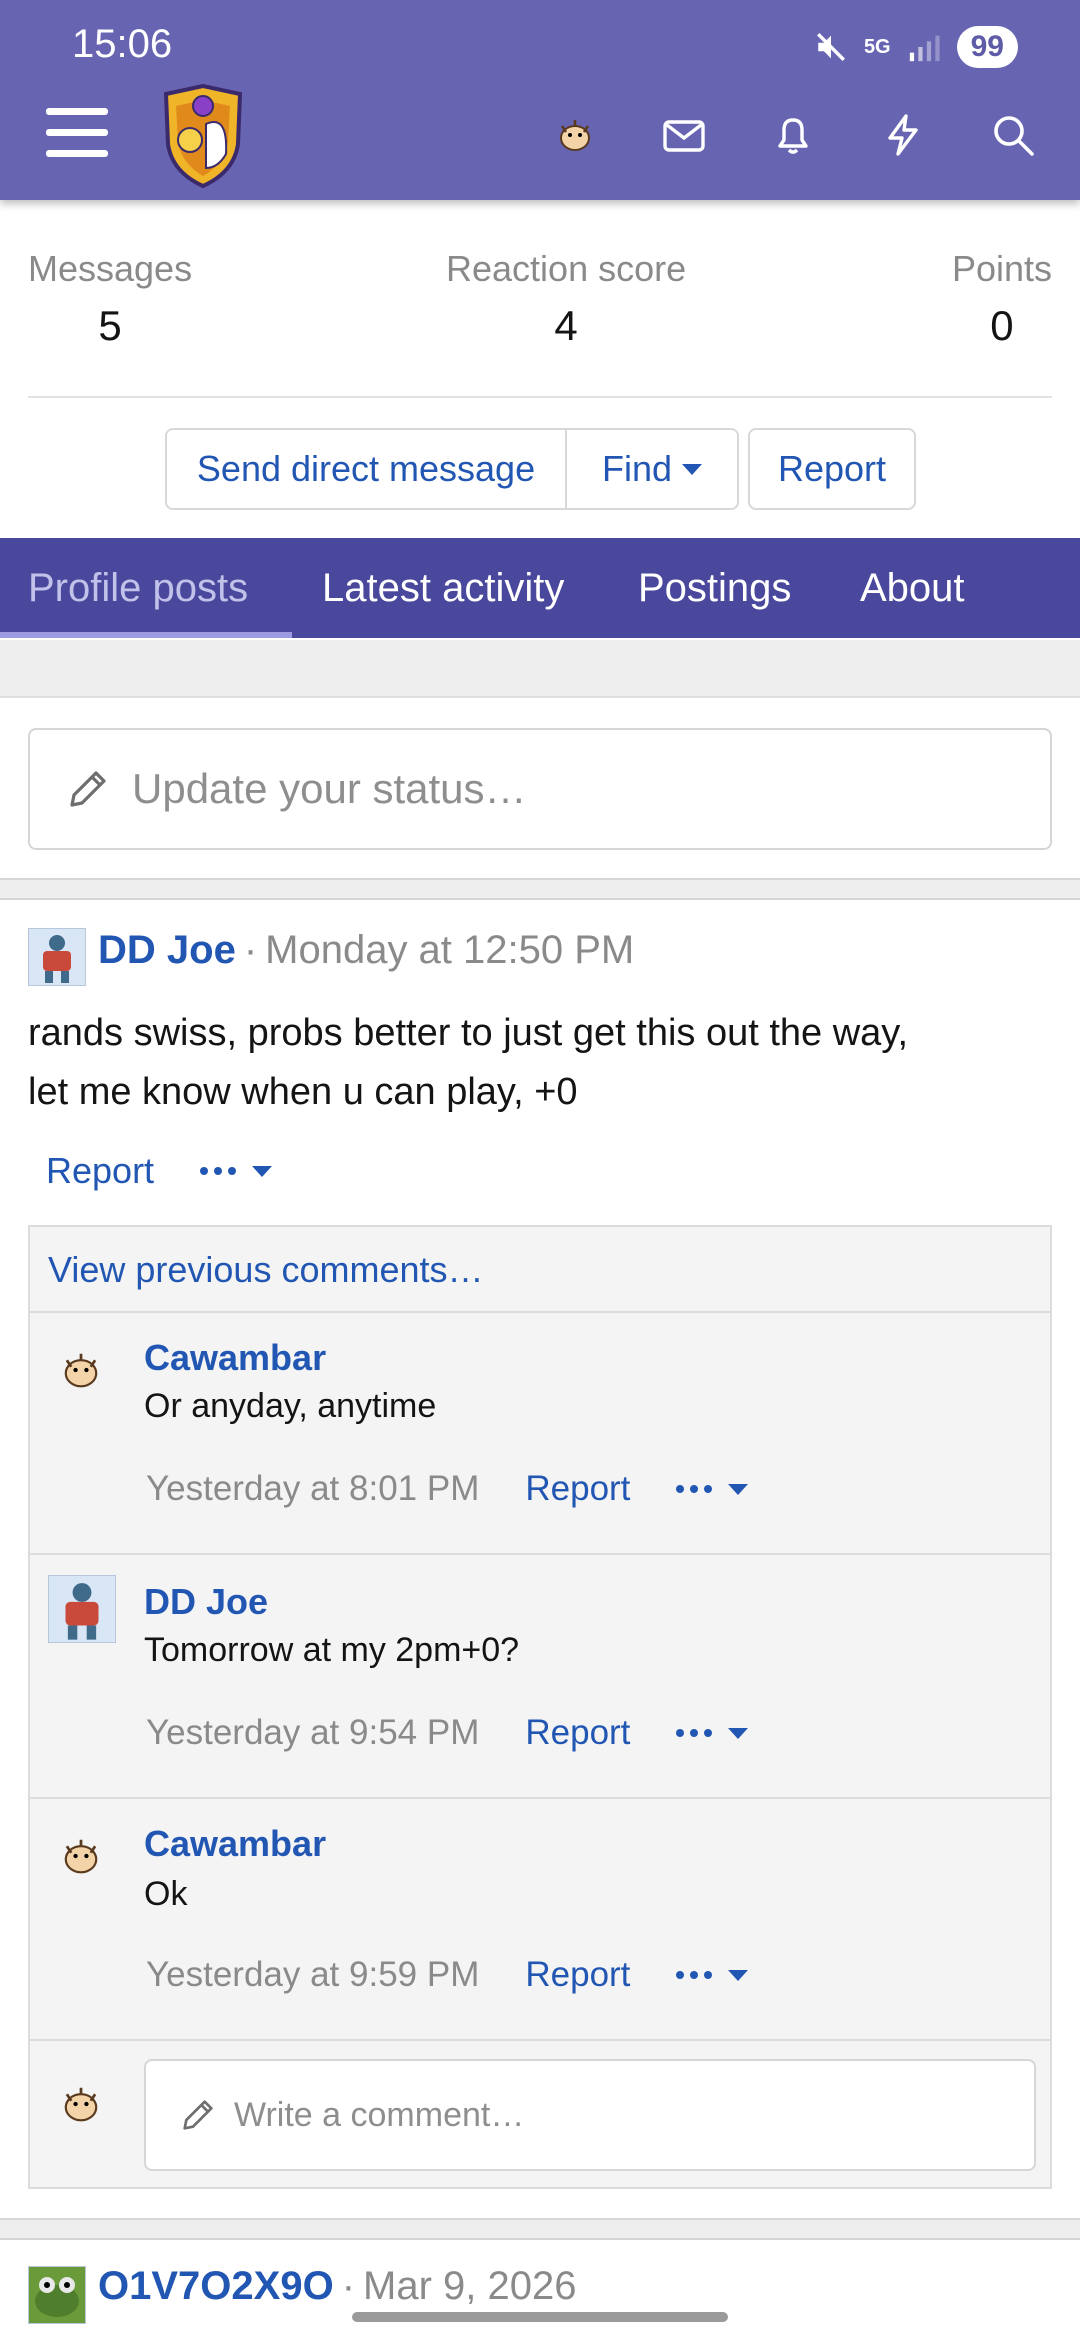 This screenshot has width=1080, height=2340. I want to click on post-author-link: O1V7O2X9O, so click(216, 2286).